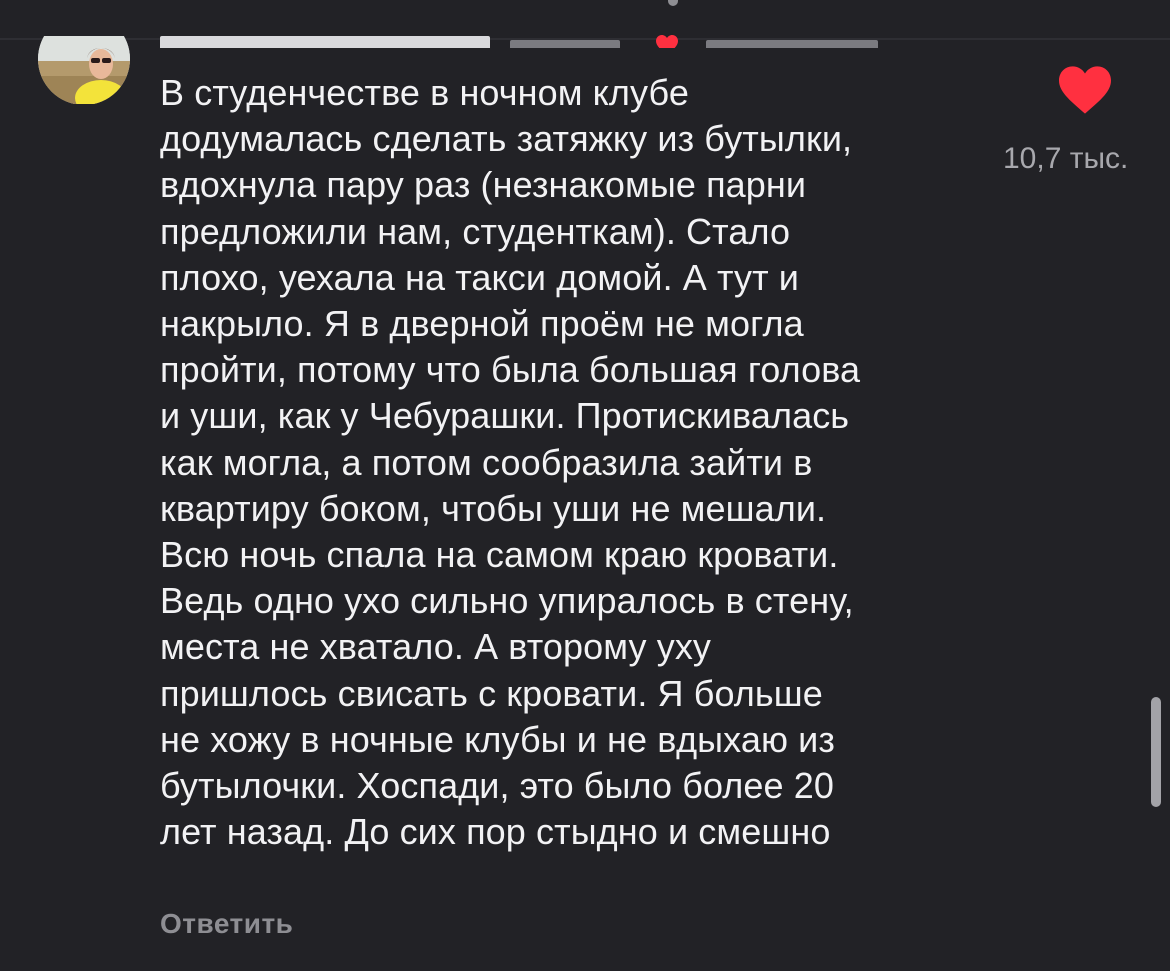 The width and height of the screenshot is (1170, 971). I want to click on heart-icon, so click(1085, 90).